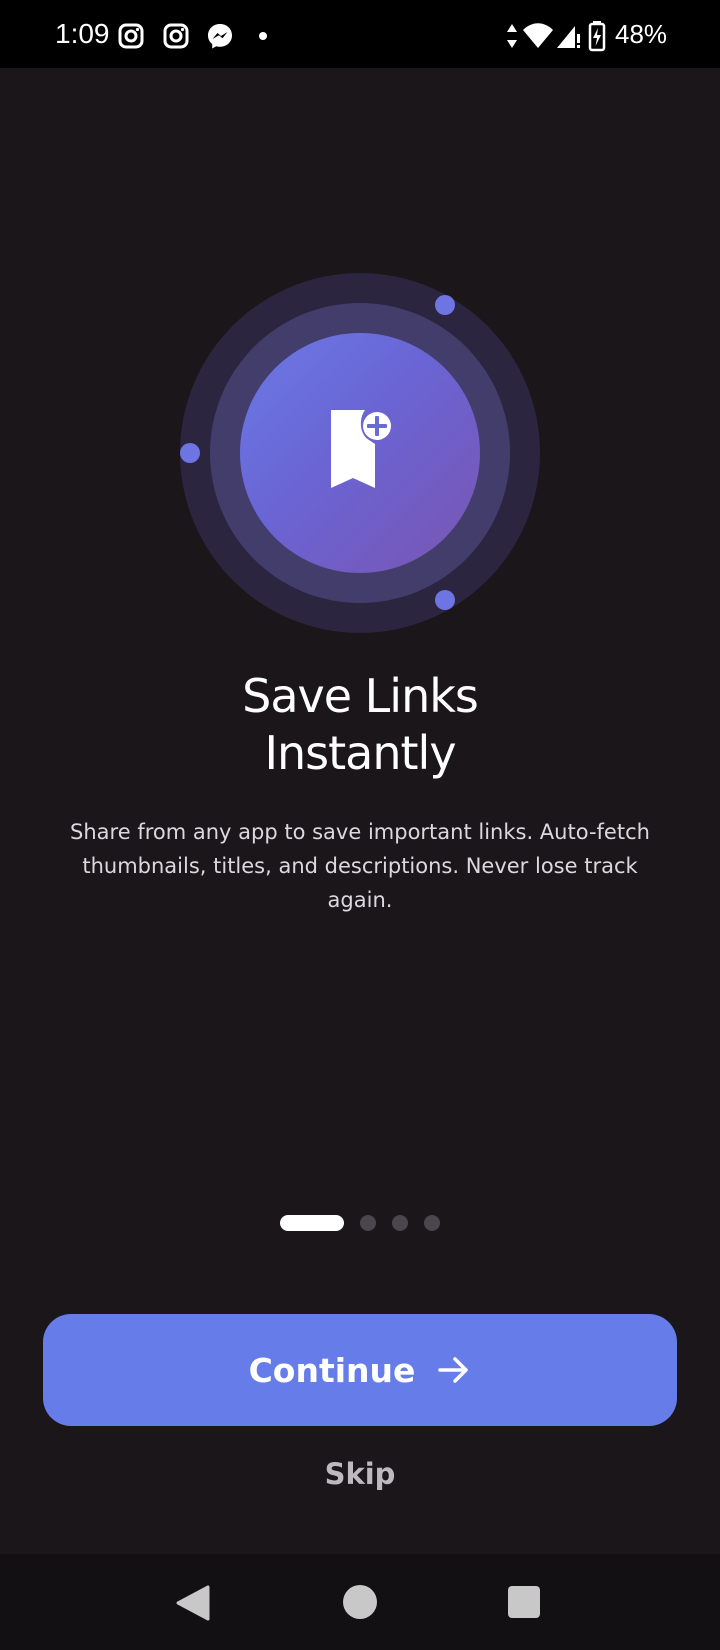  Describe the element at coordinates (332, 1370) in the screenshot. I see `continue-label: Continue` at that location.